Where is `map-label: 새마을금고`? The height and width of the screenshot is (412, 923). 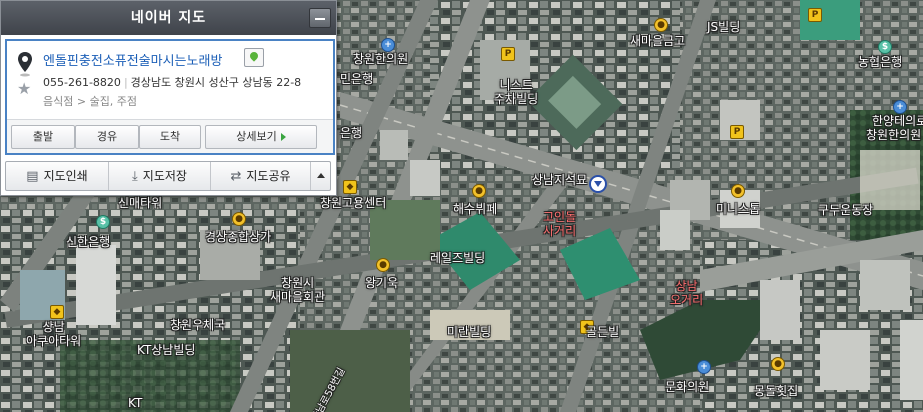
map-label: 새마을금고 is located at coordinates (657, 41).